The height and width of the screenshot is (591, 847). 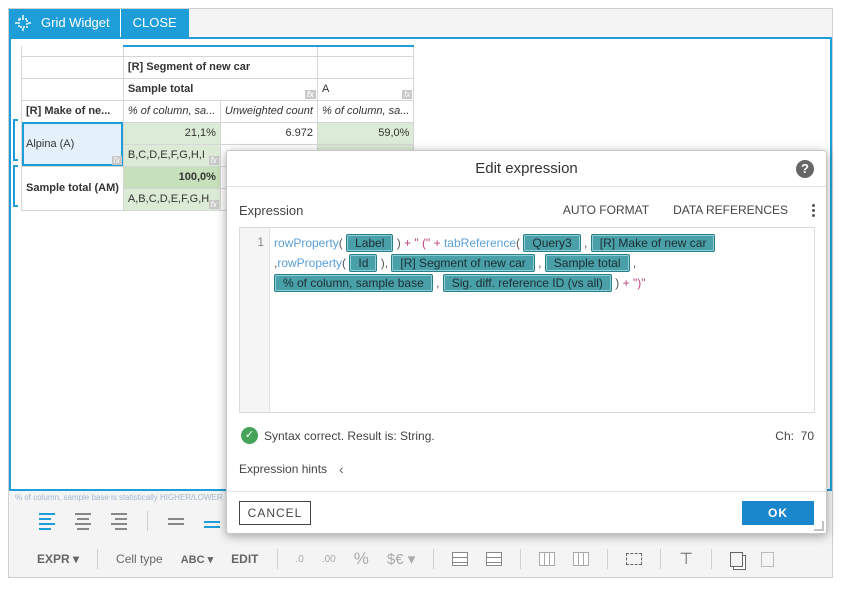 I want to click on data-references-button: DATA REFERENCES, so click(x=730, y=210).